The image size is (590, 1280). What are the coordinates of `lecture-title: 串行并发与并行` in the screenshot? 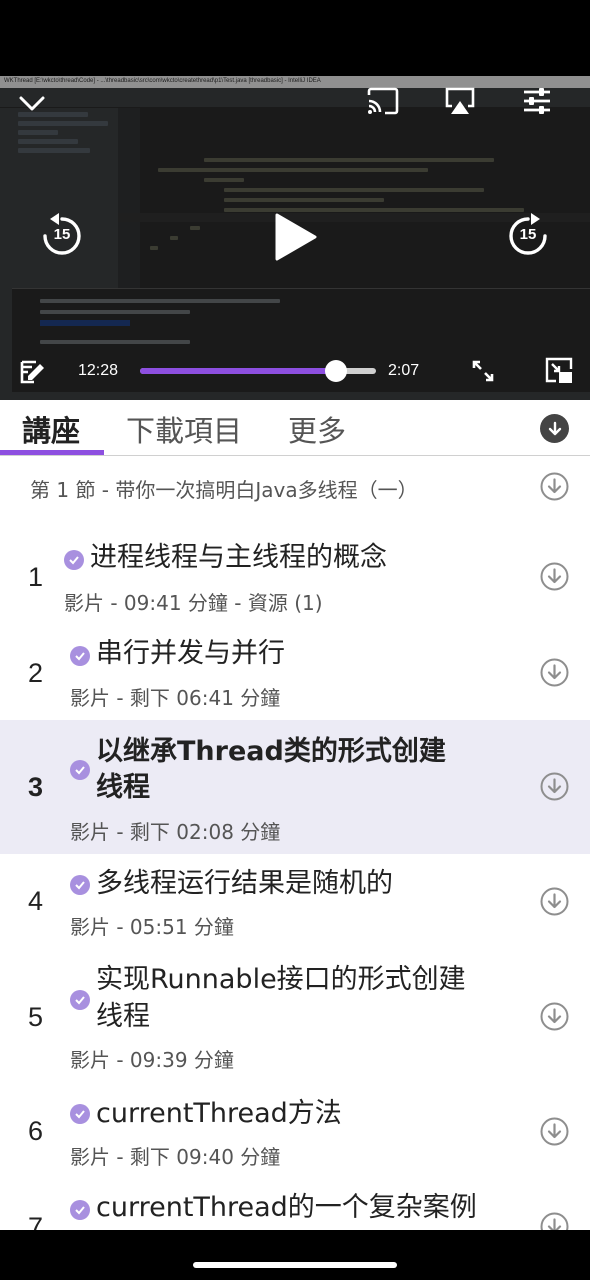 It's located at (190, 653).